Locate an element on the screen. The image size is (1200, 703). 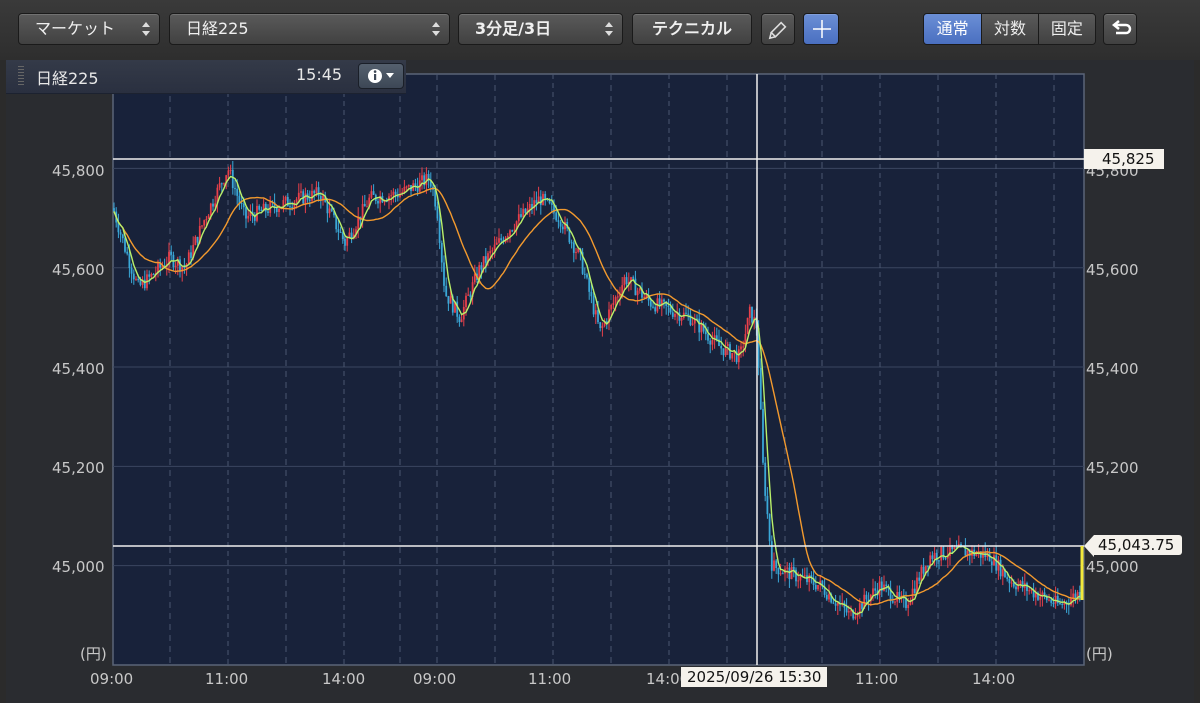
y-unit-left: (円) is located at coordinates (93, 654).